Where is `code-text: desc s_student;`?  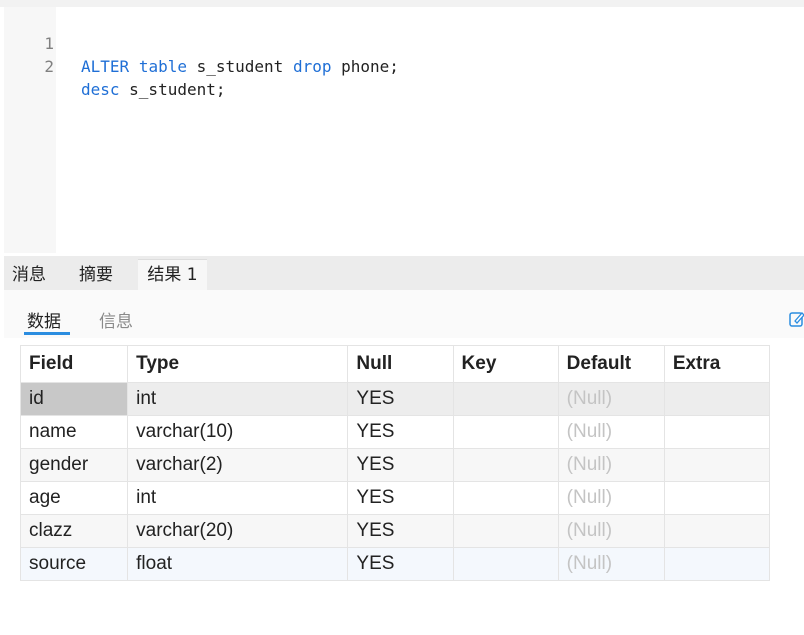 code-text: desc s_student; is located at coordinates (153, 89).